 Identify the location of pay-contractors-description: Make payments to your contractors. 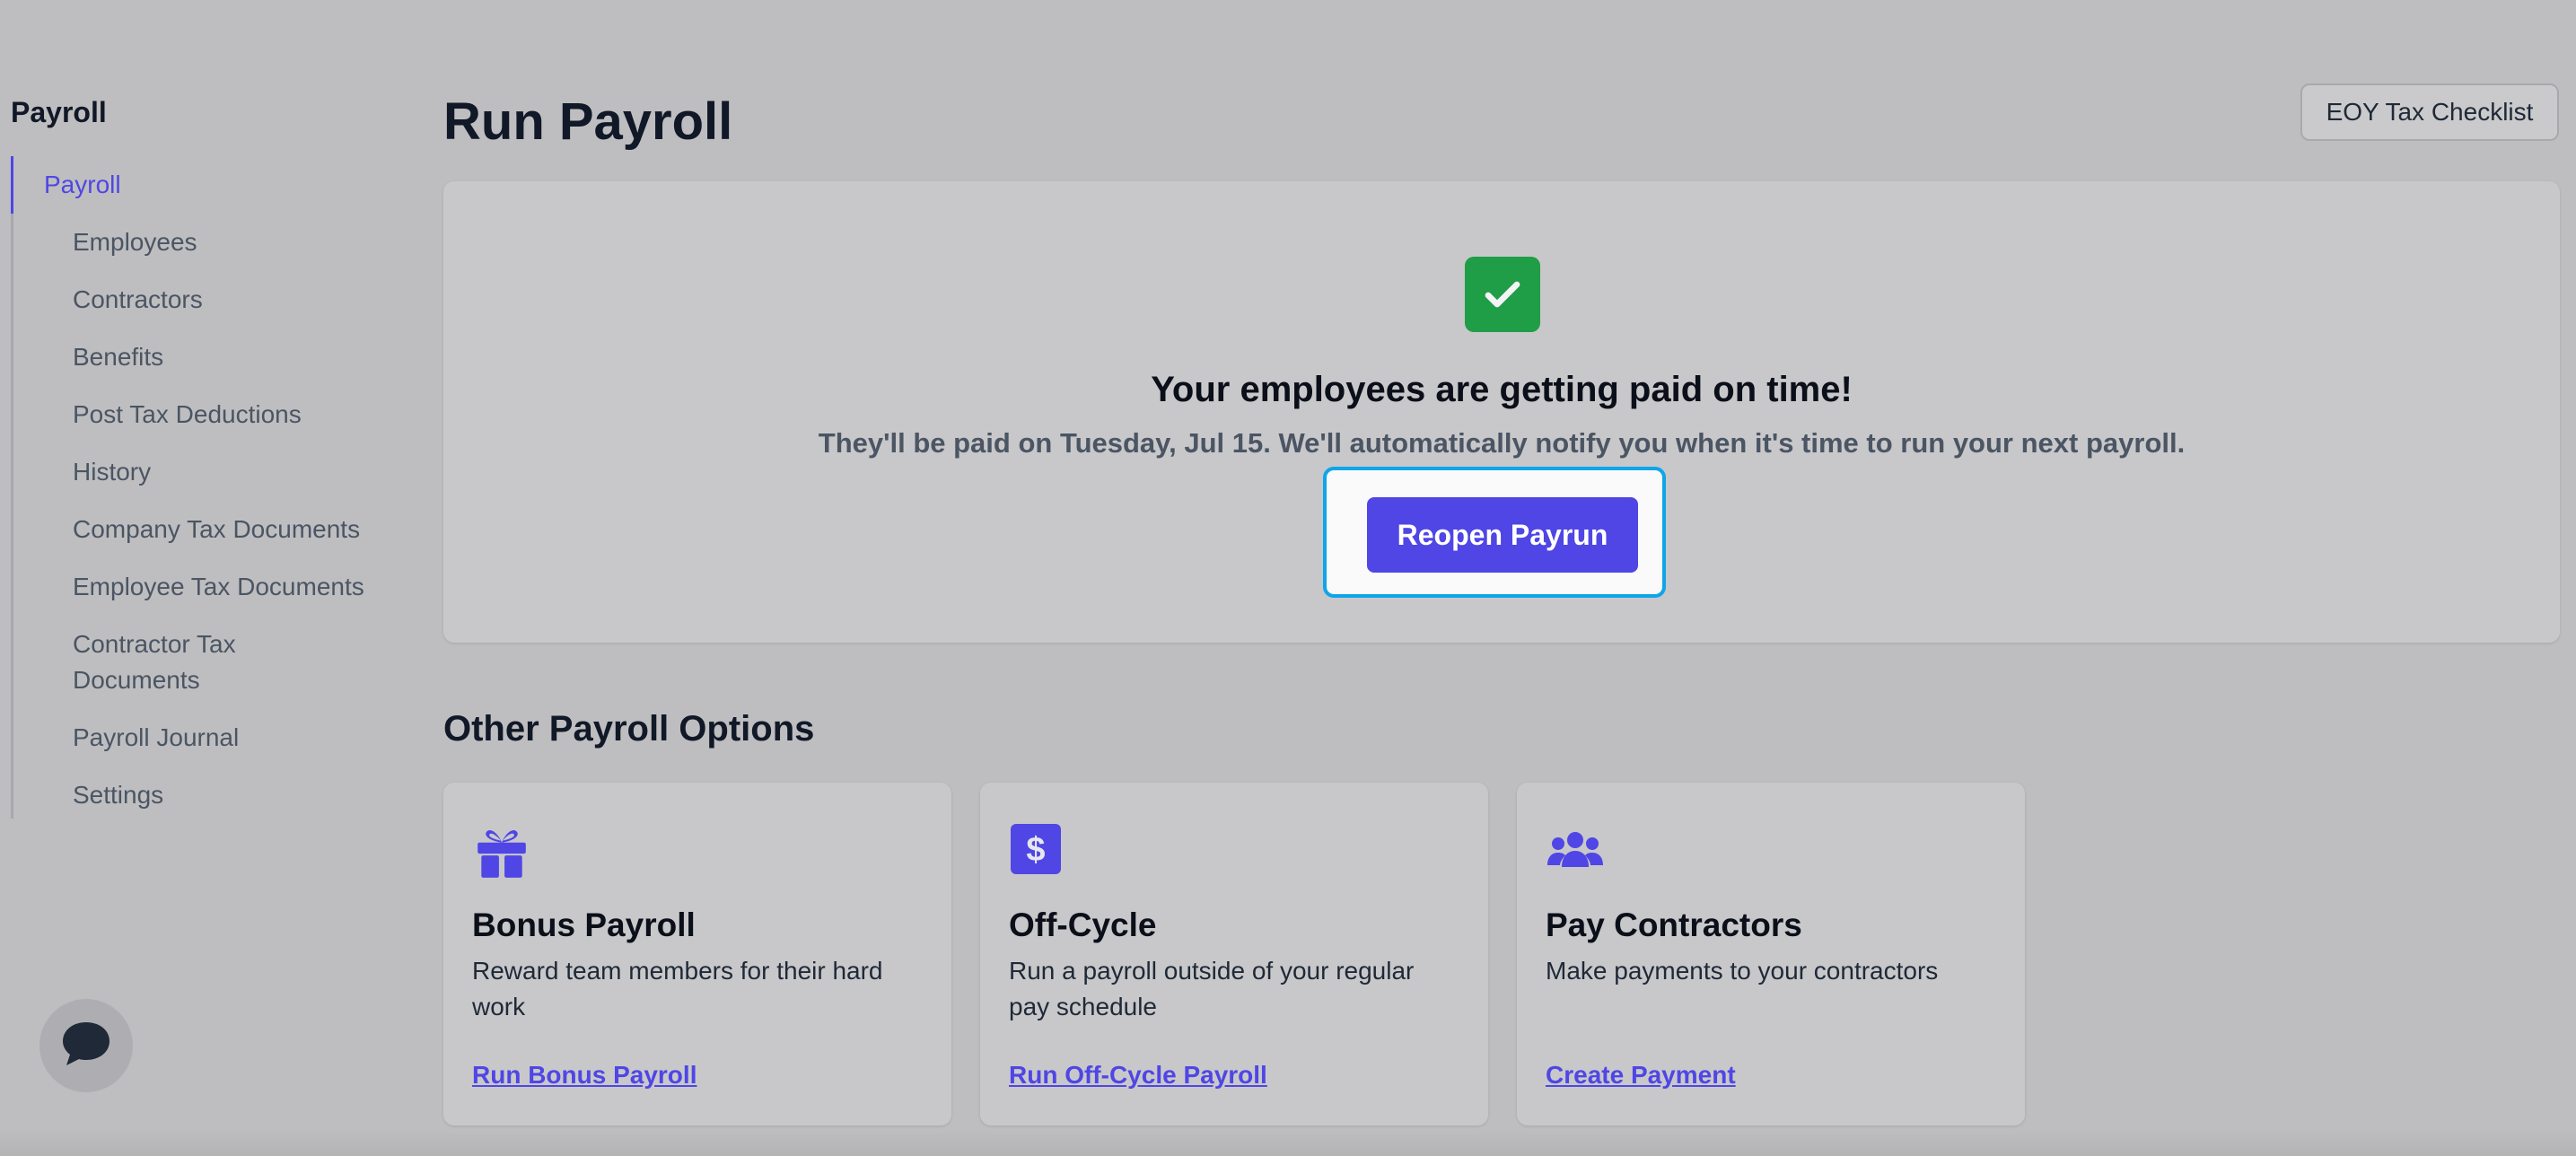
(1742, 971).